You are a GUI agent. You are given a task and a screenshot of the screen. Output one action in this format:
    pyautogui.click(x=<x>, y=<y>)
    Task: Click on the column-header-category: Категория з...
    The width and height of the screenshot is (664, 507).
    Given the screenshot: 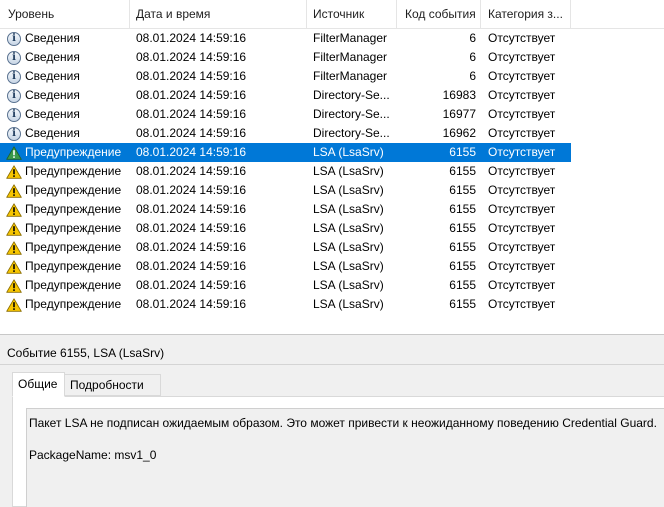 What is the action you would take?
    pyautogui.click(x=526, y=14)
    